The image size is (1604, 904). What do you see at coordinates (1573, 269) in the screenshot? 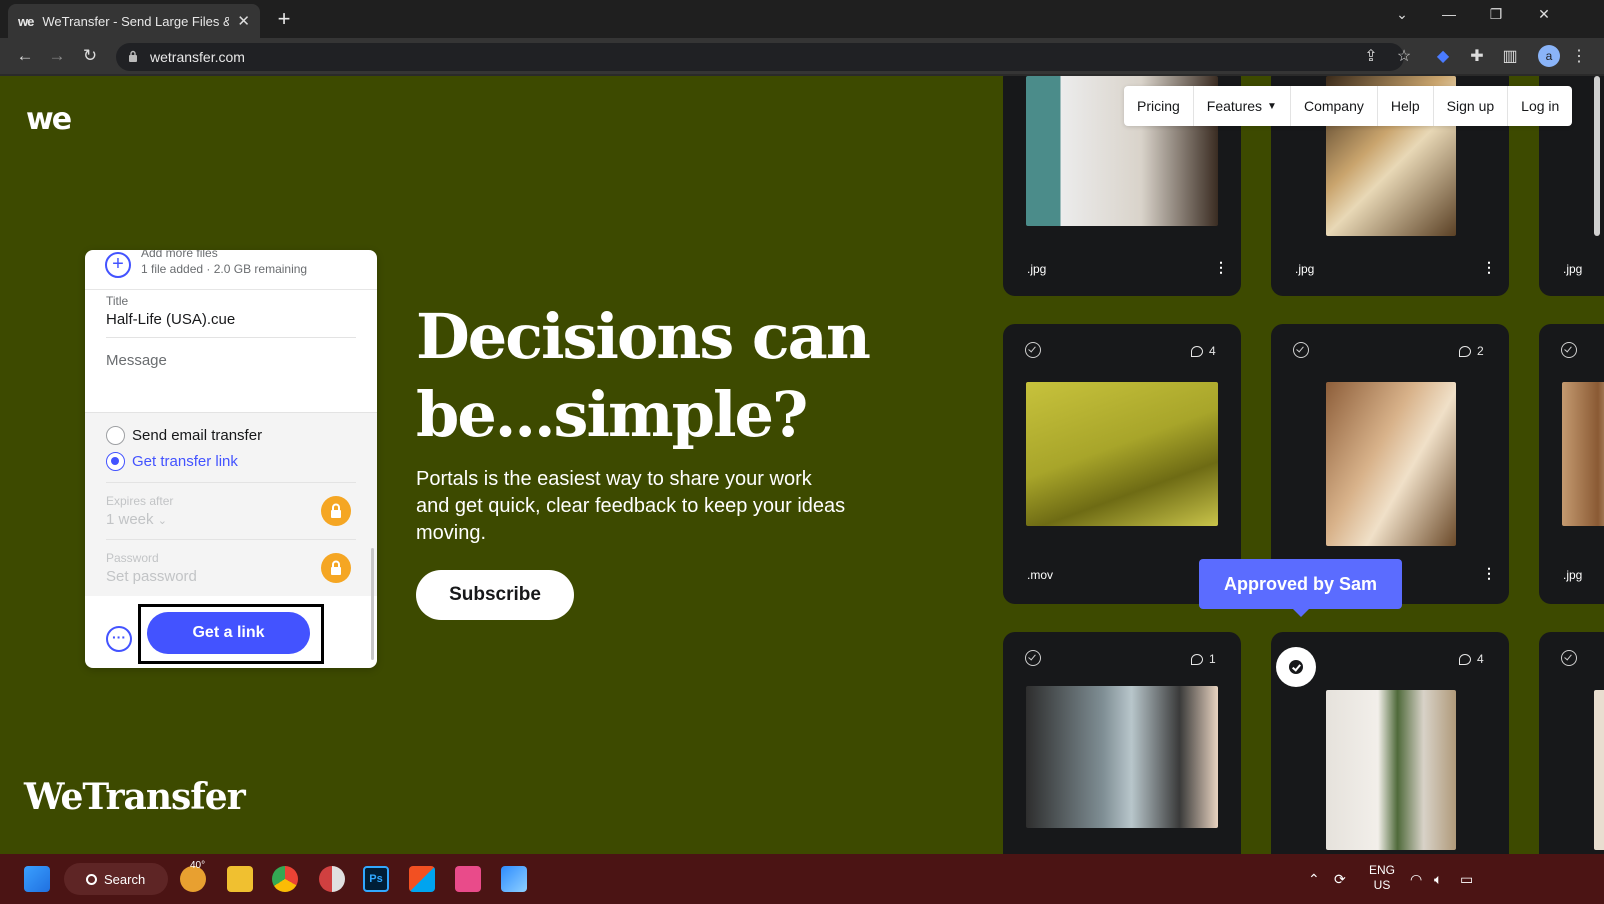
I see `file-extension: .jpg` at bounding box center [1573, 269].